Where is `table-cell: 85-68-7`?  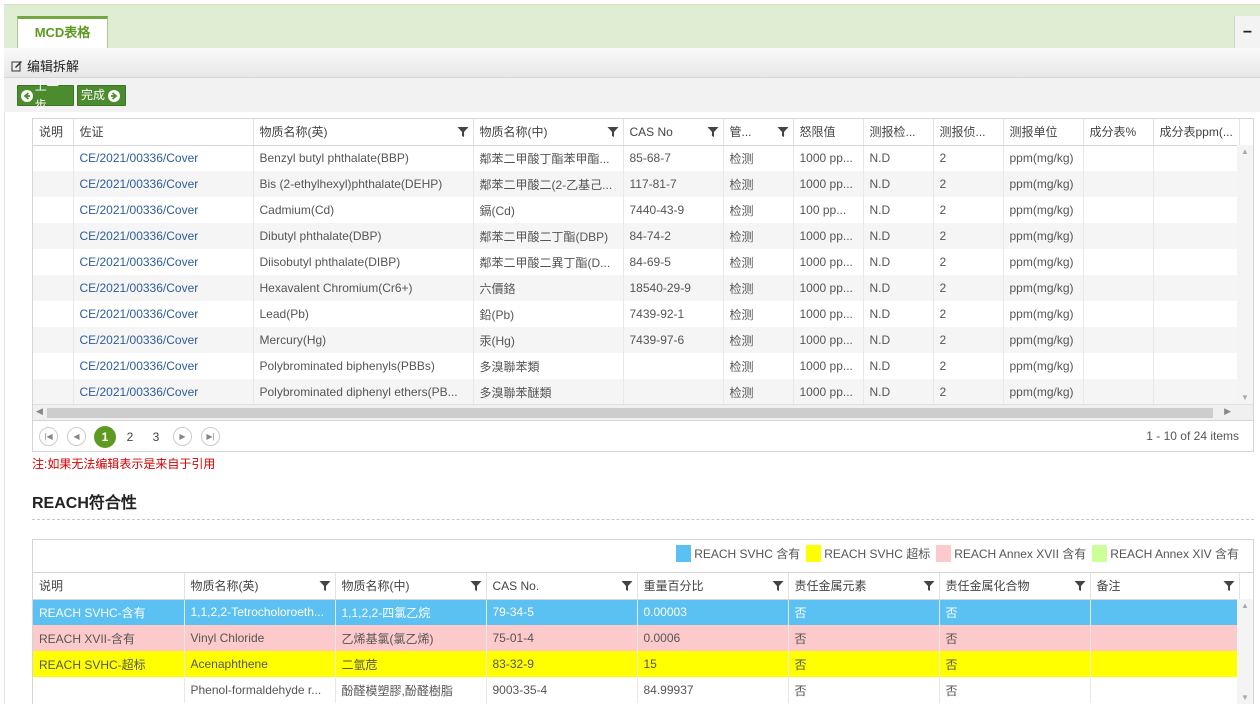 table-cell: 85-68-7 is located at coordinates (673, 158).